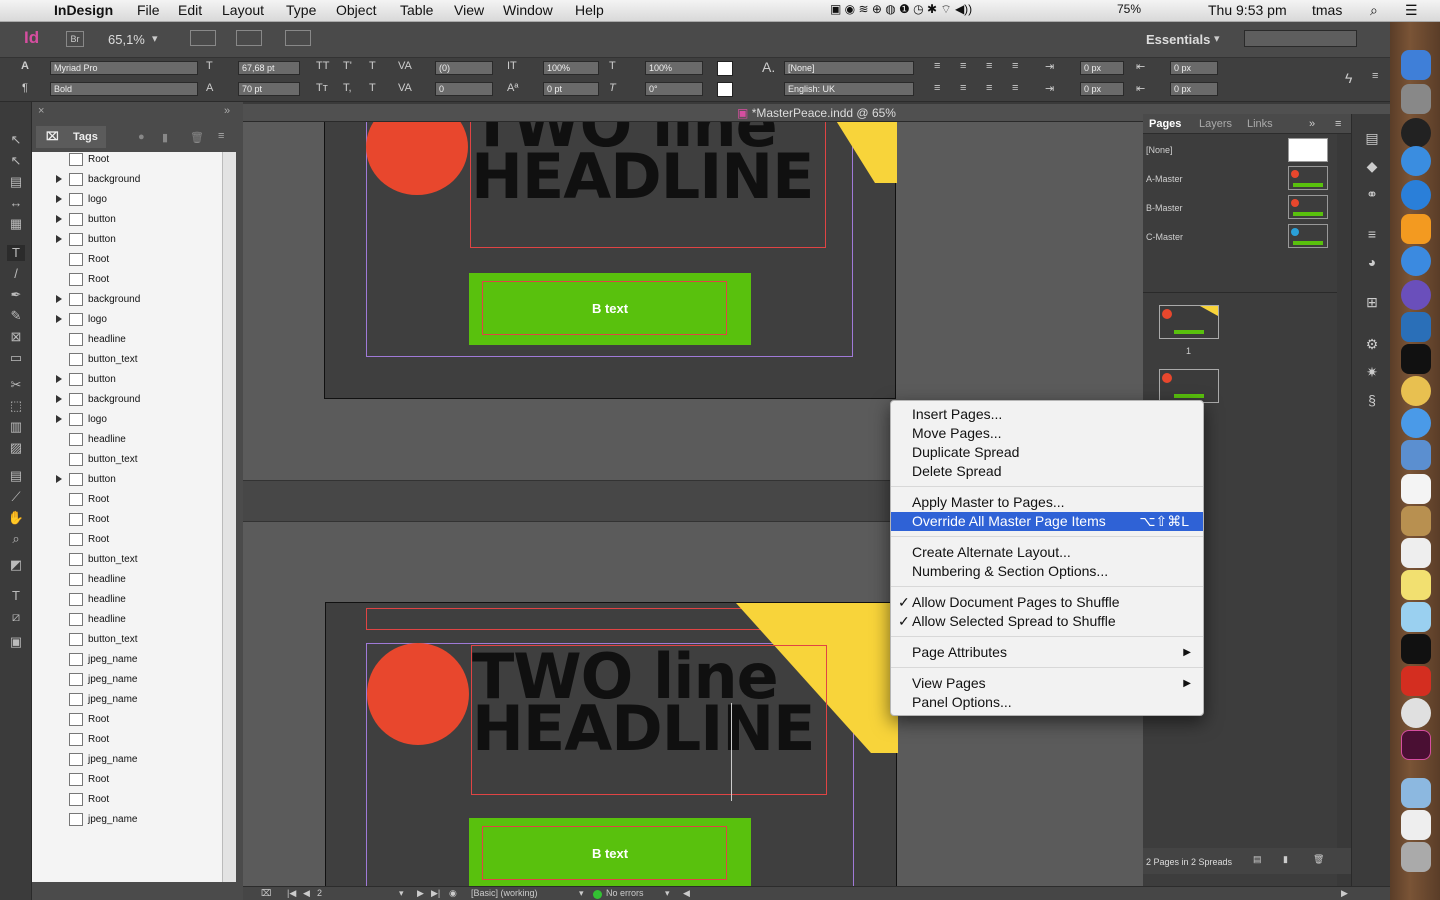  Describe the element at coordinates (1178, 39) in the screenshot. I see `workspace-switcher: Essentials` at that location.